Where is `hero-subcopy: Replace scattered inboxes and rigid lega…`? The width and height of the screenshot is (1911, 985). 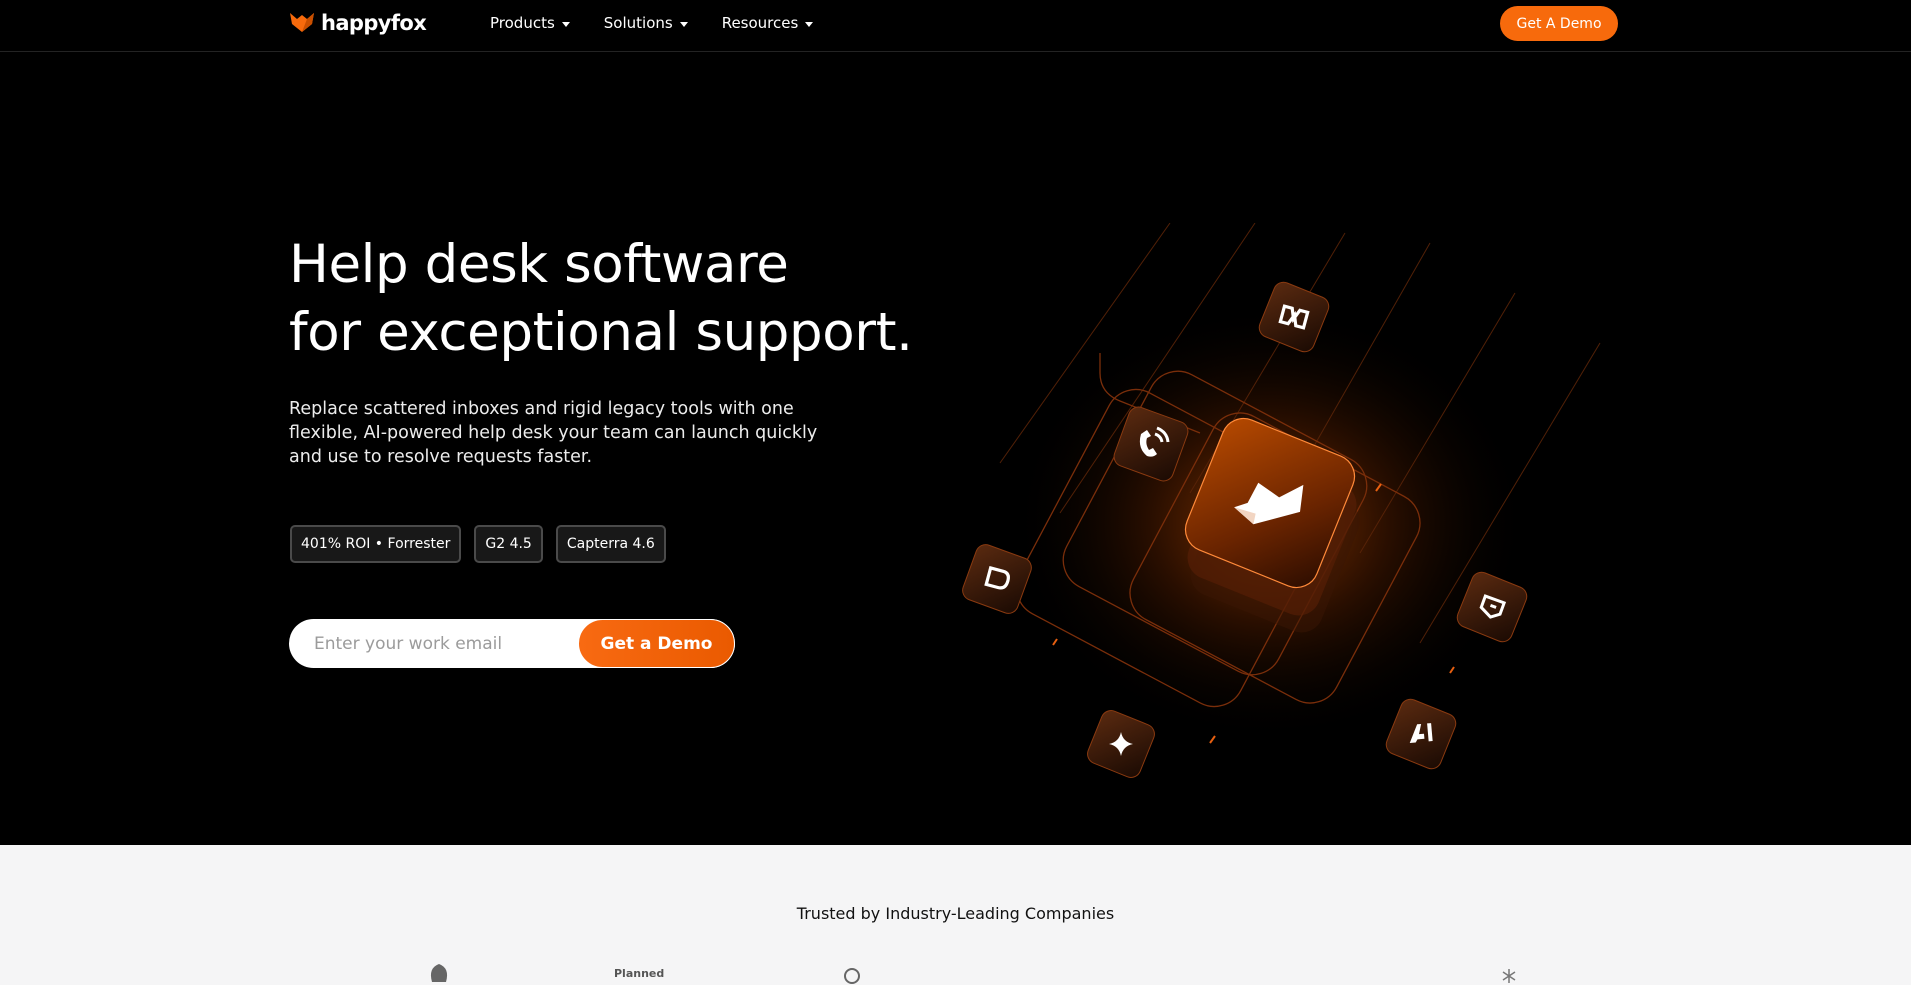 hero-subcopy: Replace scattered inboxes and rigid lega… is located at coordinates (553, 433).